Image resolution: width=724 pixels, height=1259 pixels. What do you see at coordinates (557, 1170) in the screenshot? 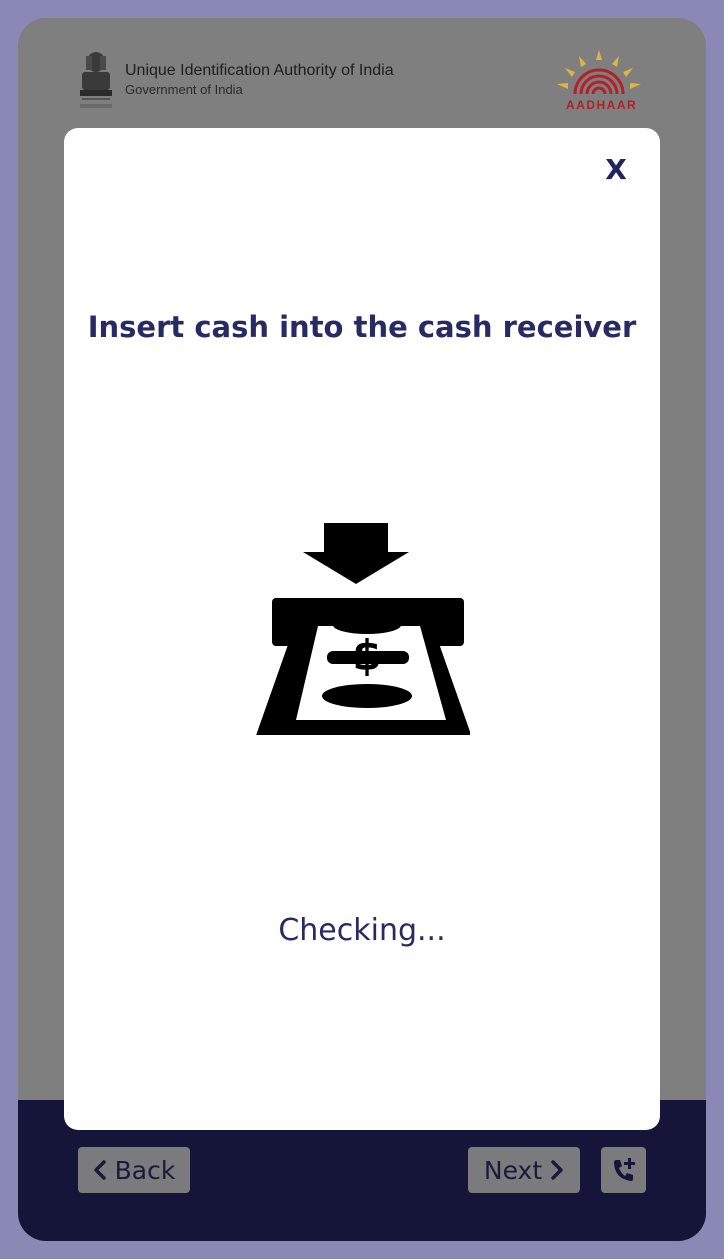
I see `chevron-right-icon` at bounding box center [557, 1170].